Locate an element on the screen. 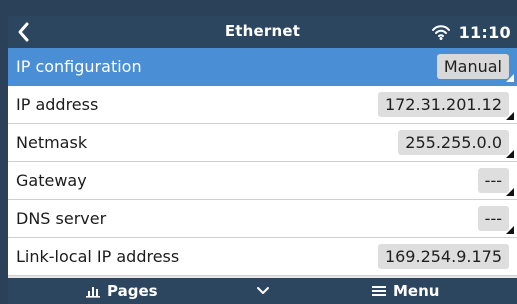 The width and height of the screenshot is (517, 304). pages-label: Pages is located at coordinates (132, 291).